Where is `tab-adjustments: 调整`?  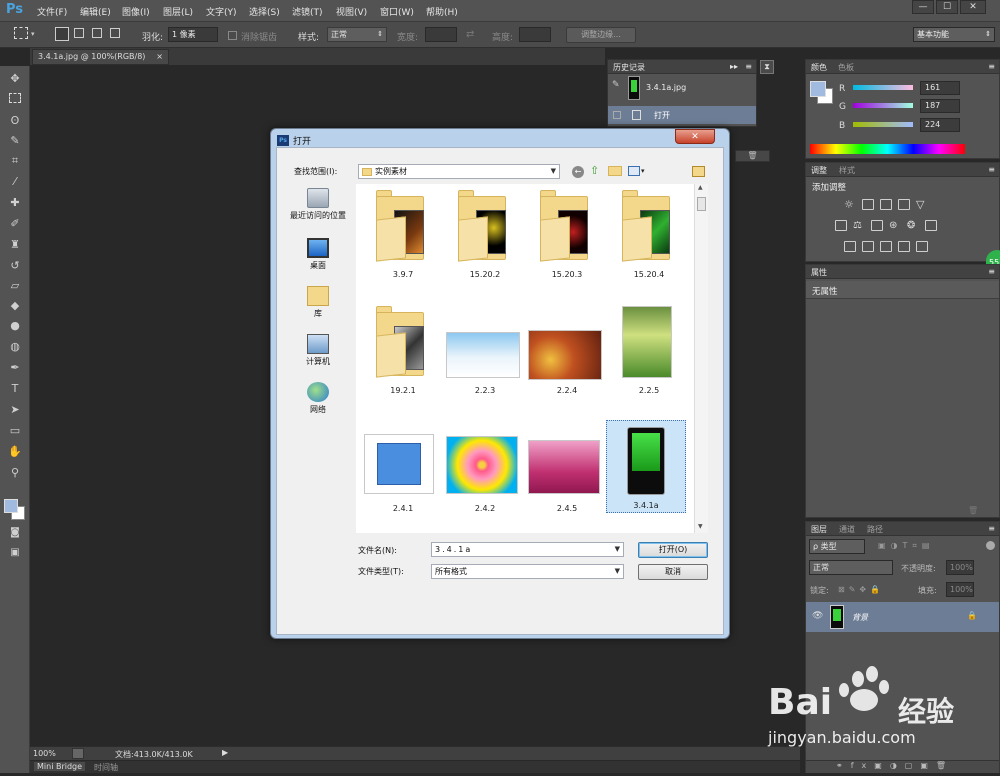 tab-adjustments: 调整 is located at coordinates (819, 170).